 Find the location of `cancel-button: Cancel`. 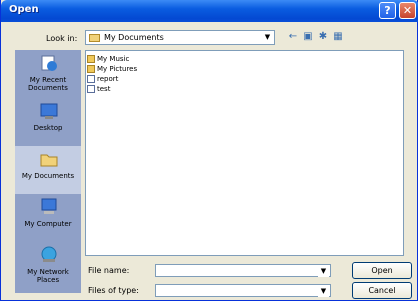

cancel-button: Cancel is located at coordinates (382, 290).